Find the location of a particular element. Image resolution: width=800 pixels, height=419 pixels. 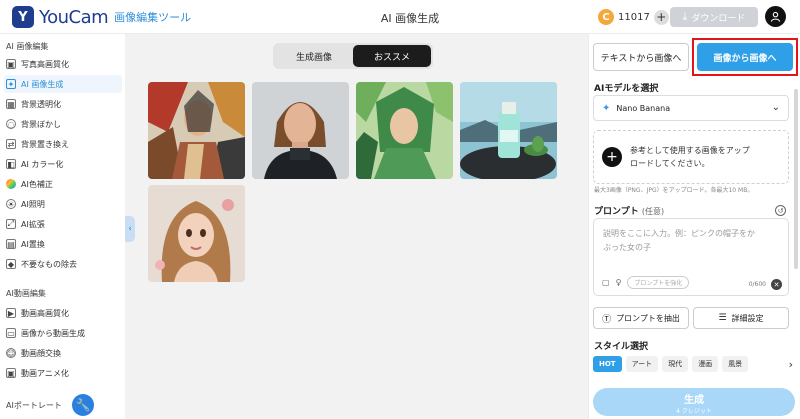

sidebar-item-expand: ⤢ AI拡張 is located at coordinates (63, 224).